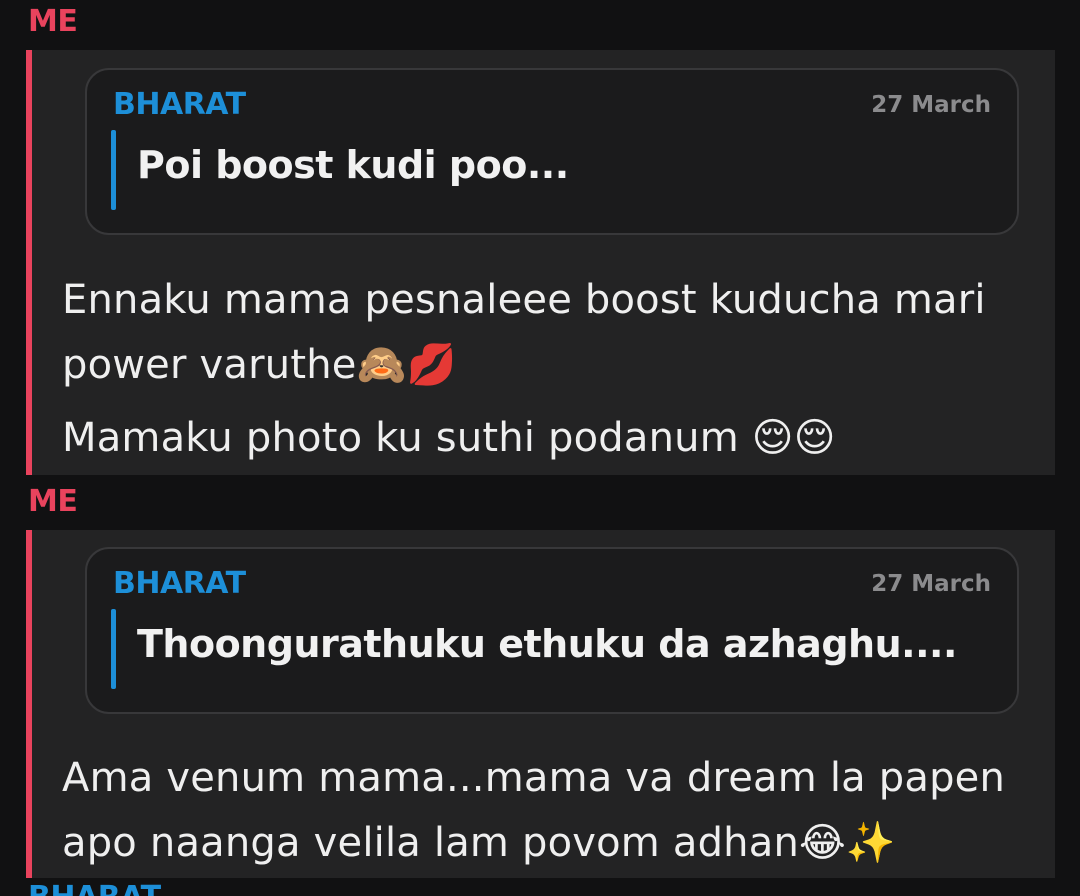  What do you see at coordinates (524, 300) in the screenshot?
I see `message-text-line: Ennaku mama pesnaleee boost kuducha mari` at bounding box center [524, 300].